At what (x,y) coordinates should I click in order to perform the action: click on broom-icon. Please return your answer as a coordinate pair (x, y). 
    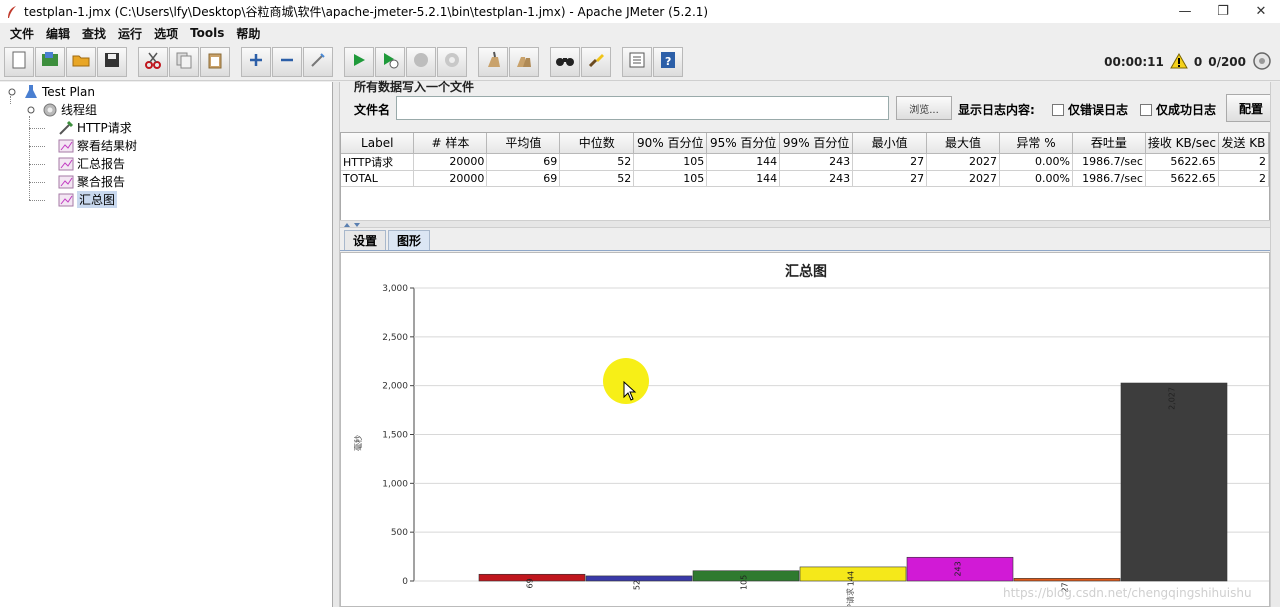
    Looking at the image, I should click on (493, 61).